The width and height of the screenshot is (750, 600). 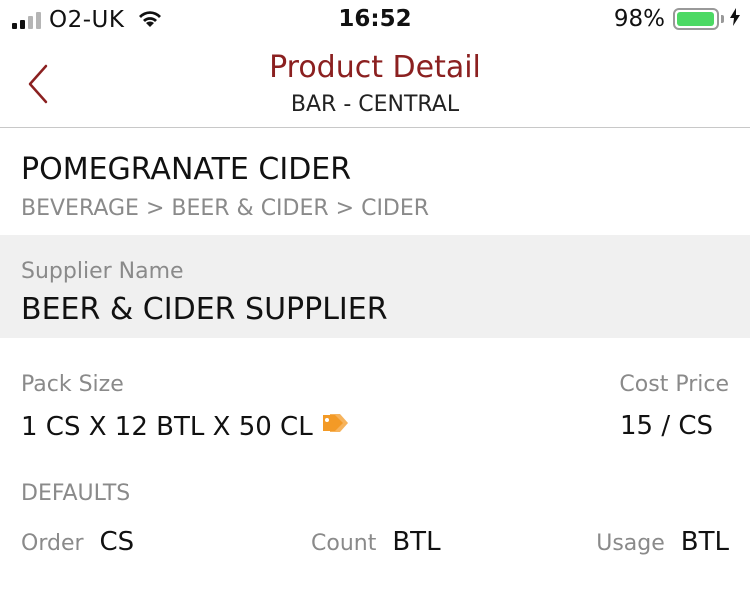 I want to click on status-right: 98%, so click(x=677, y=19).